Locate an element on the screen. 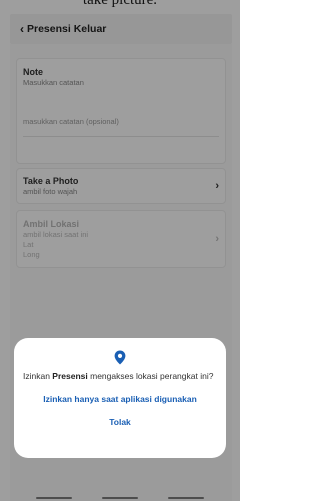  allow-while-using-button: Izinkan hanya saat aplikasi digunakan is located at coordinates (120, 399).